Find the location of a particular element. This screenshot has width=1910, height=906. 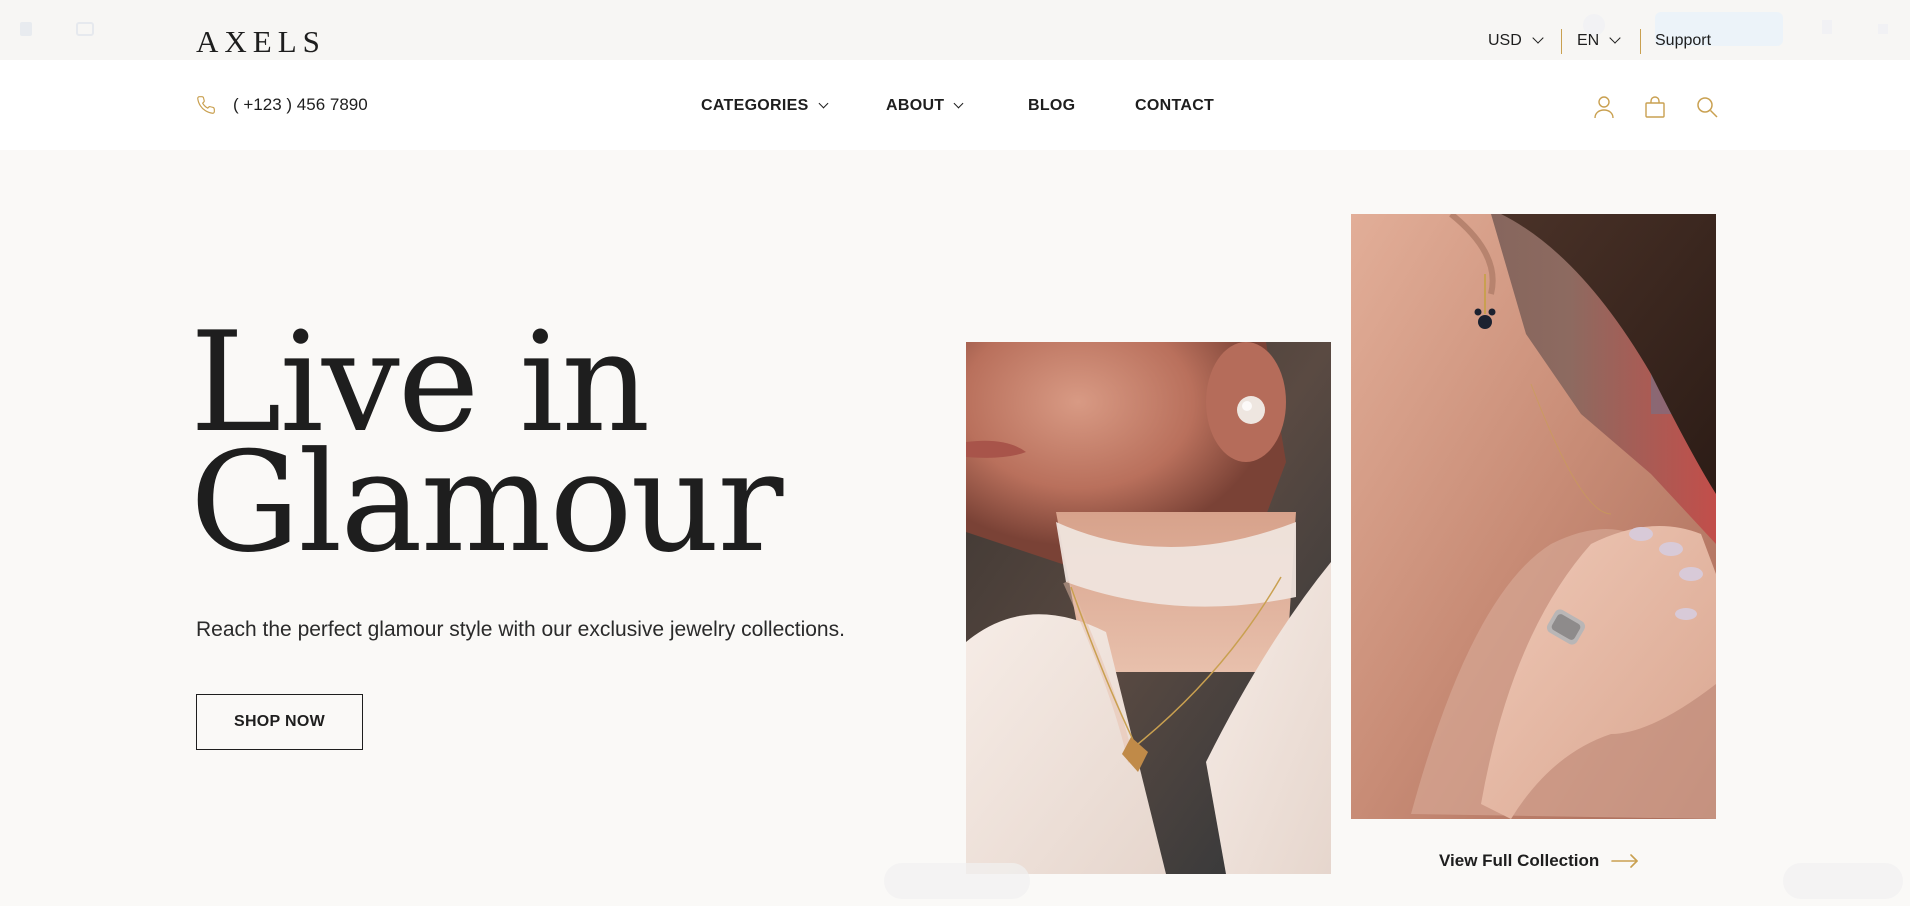

language-value: EN is located at coordinates (1588, 40).